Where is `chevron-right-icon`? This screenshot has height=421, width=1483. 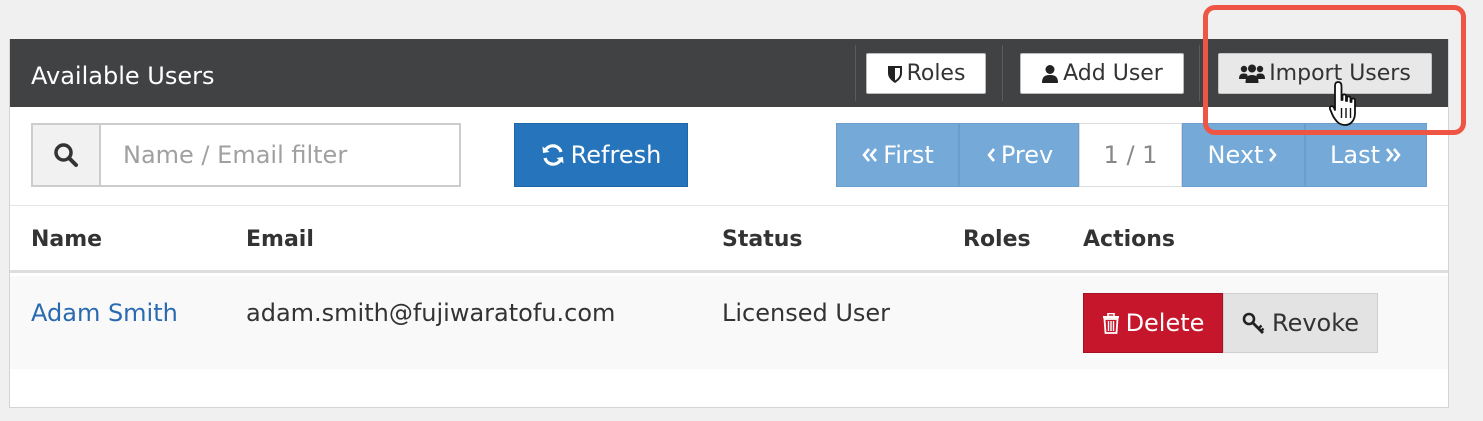 chevron-right-icon is located at coordinates (1273, 155).